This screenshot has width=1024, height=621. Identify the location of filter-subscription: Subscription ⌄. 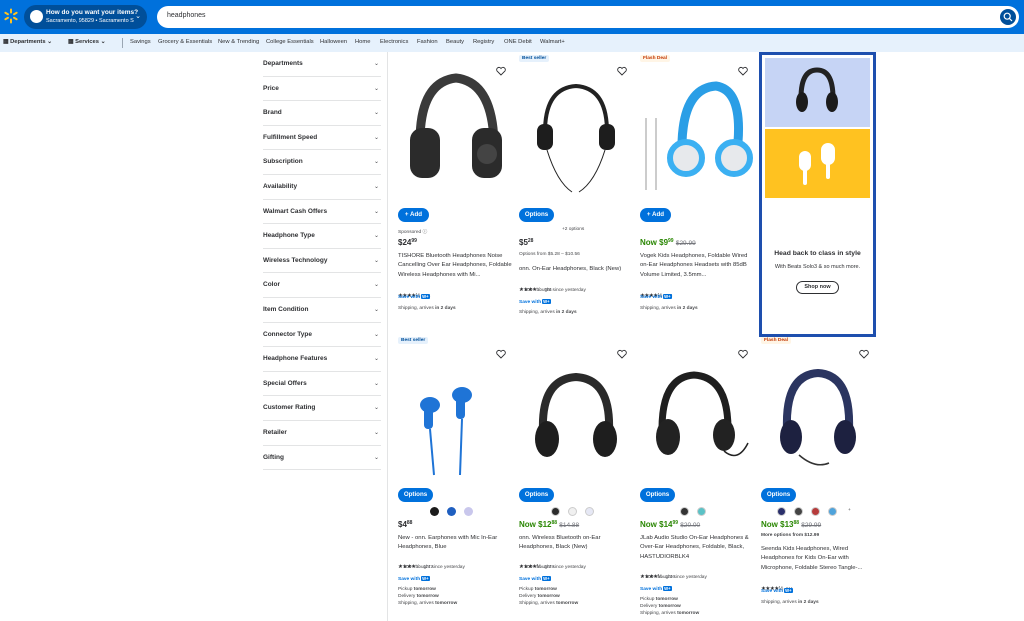
(322, 162).